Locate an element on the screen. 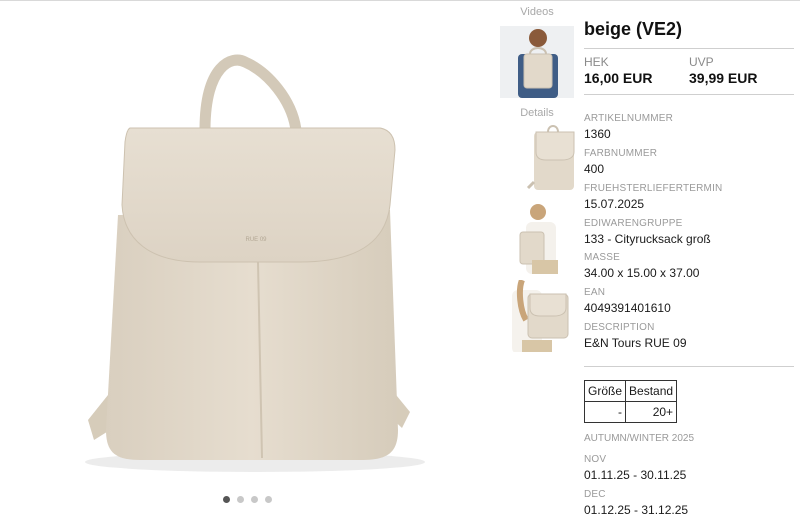 The image size is (800, 517). table-cell: 20+ is located at coordinates (651, 412).